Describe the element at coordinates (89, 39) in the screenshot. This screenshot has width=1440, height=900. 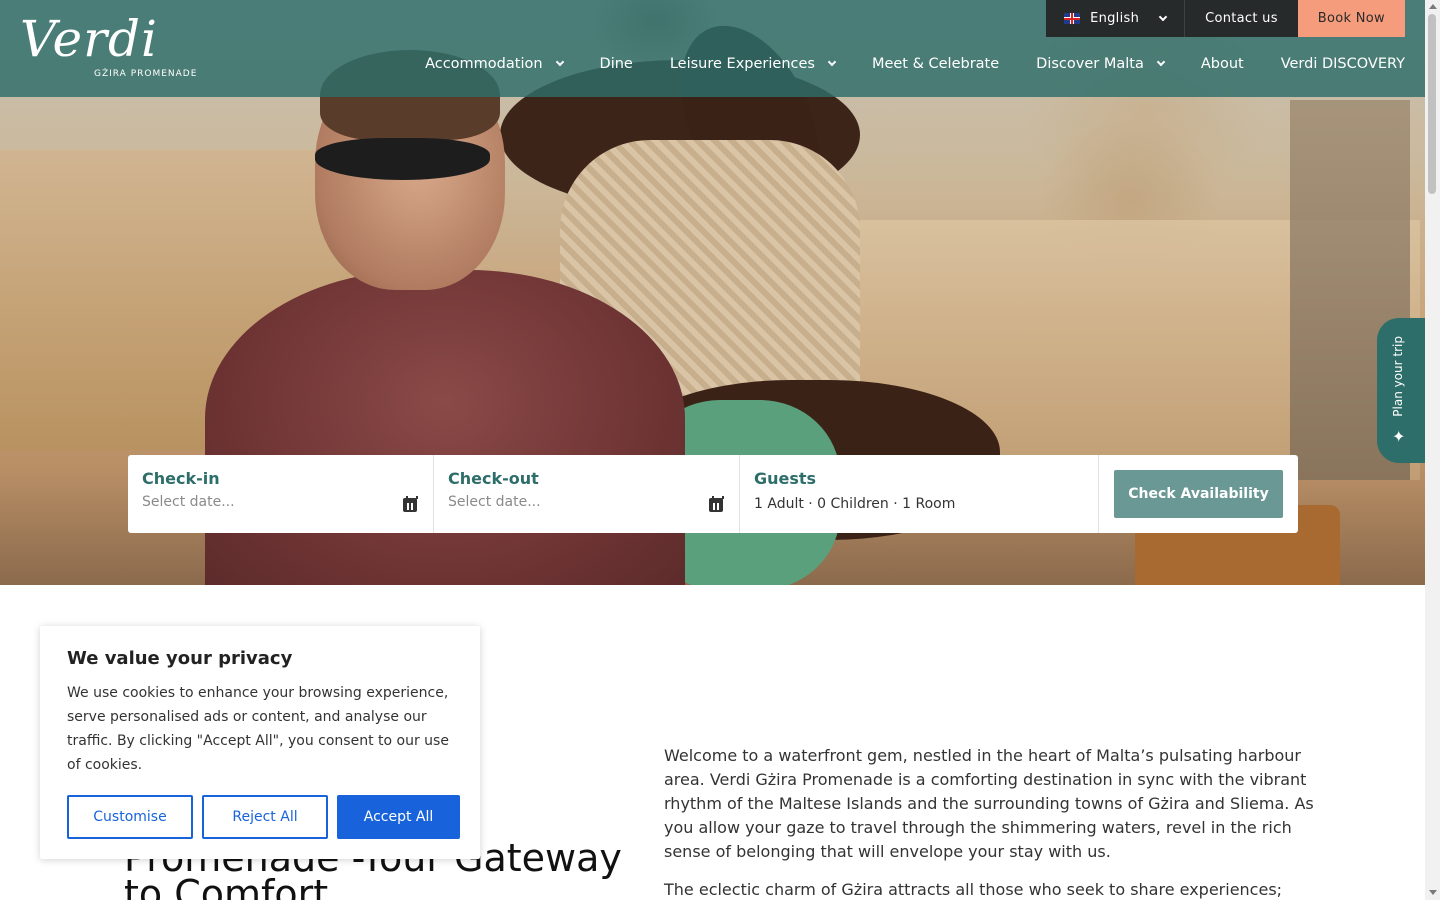
I see `logo-wordmark: Verdi` at that location.